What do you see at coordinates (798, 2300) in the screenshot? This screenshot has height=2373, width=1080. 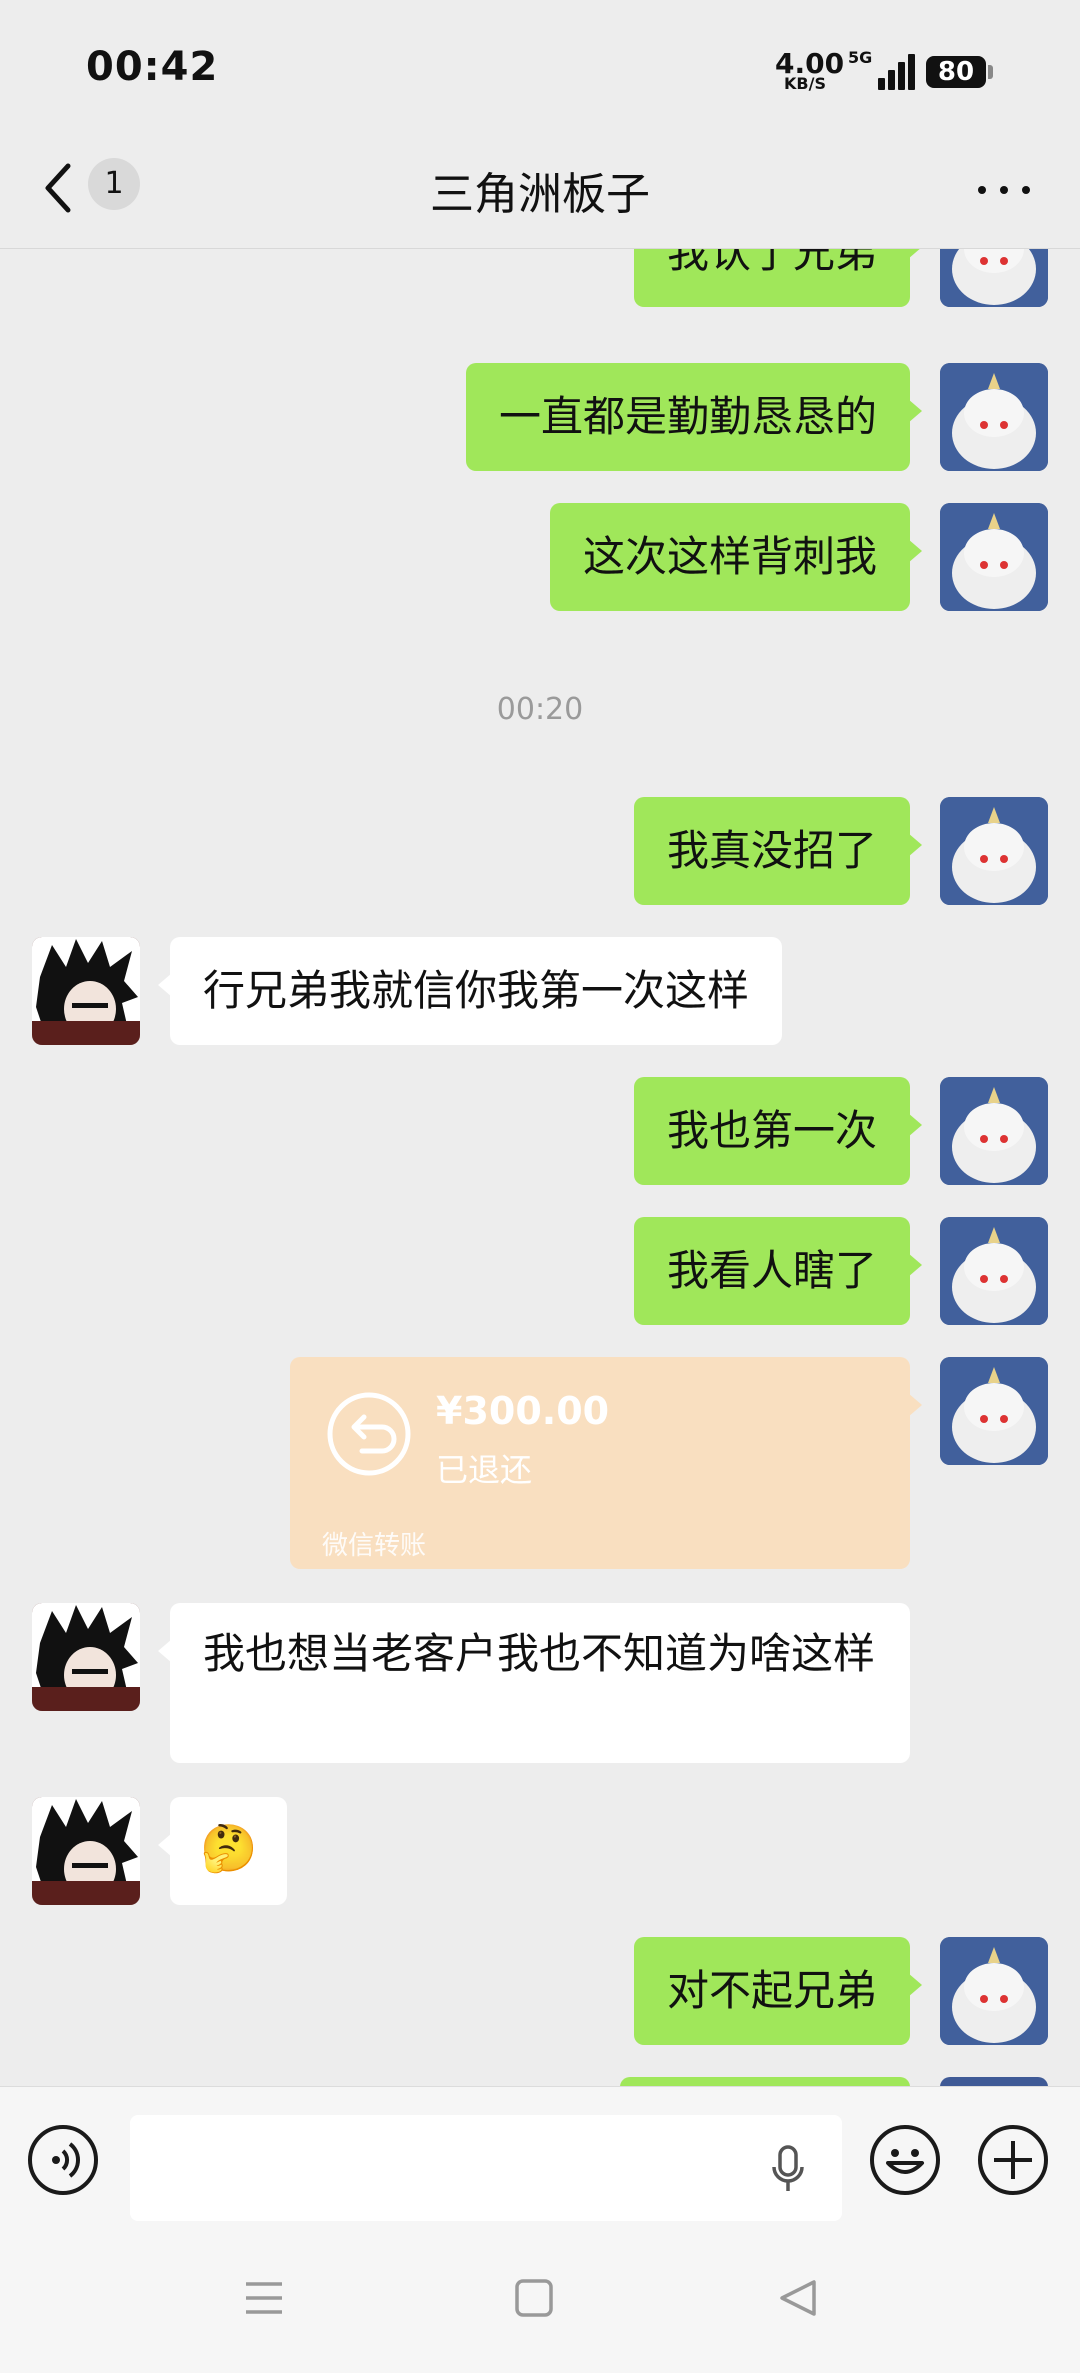 I see `back-triangle-icon` at bounding box center [798, 2300].